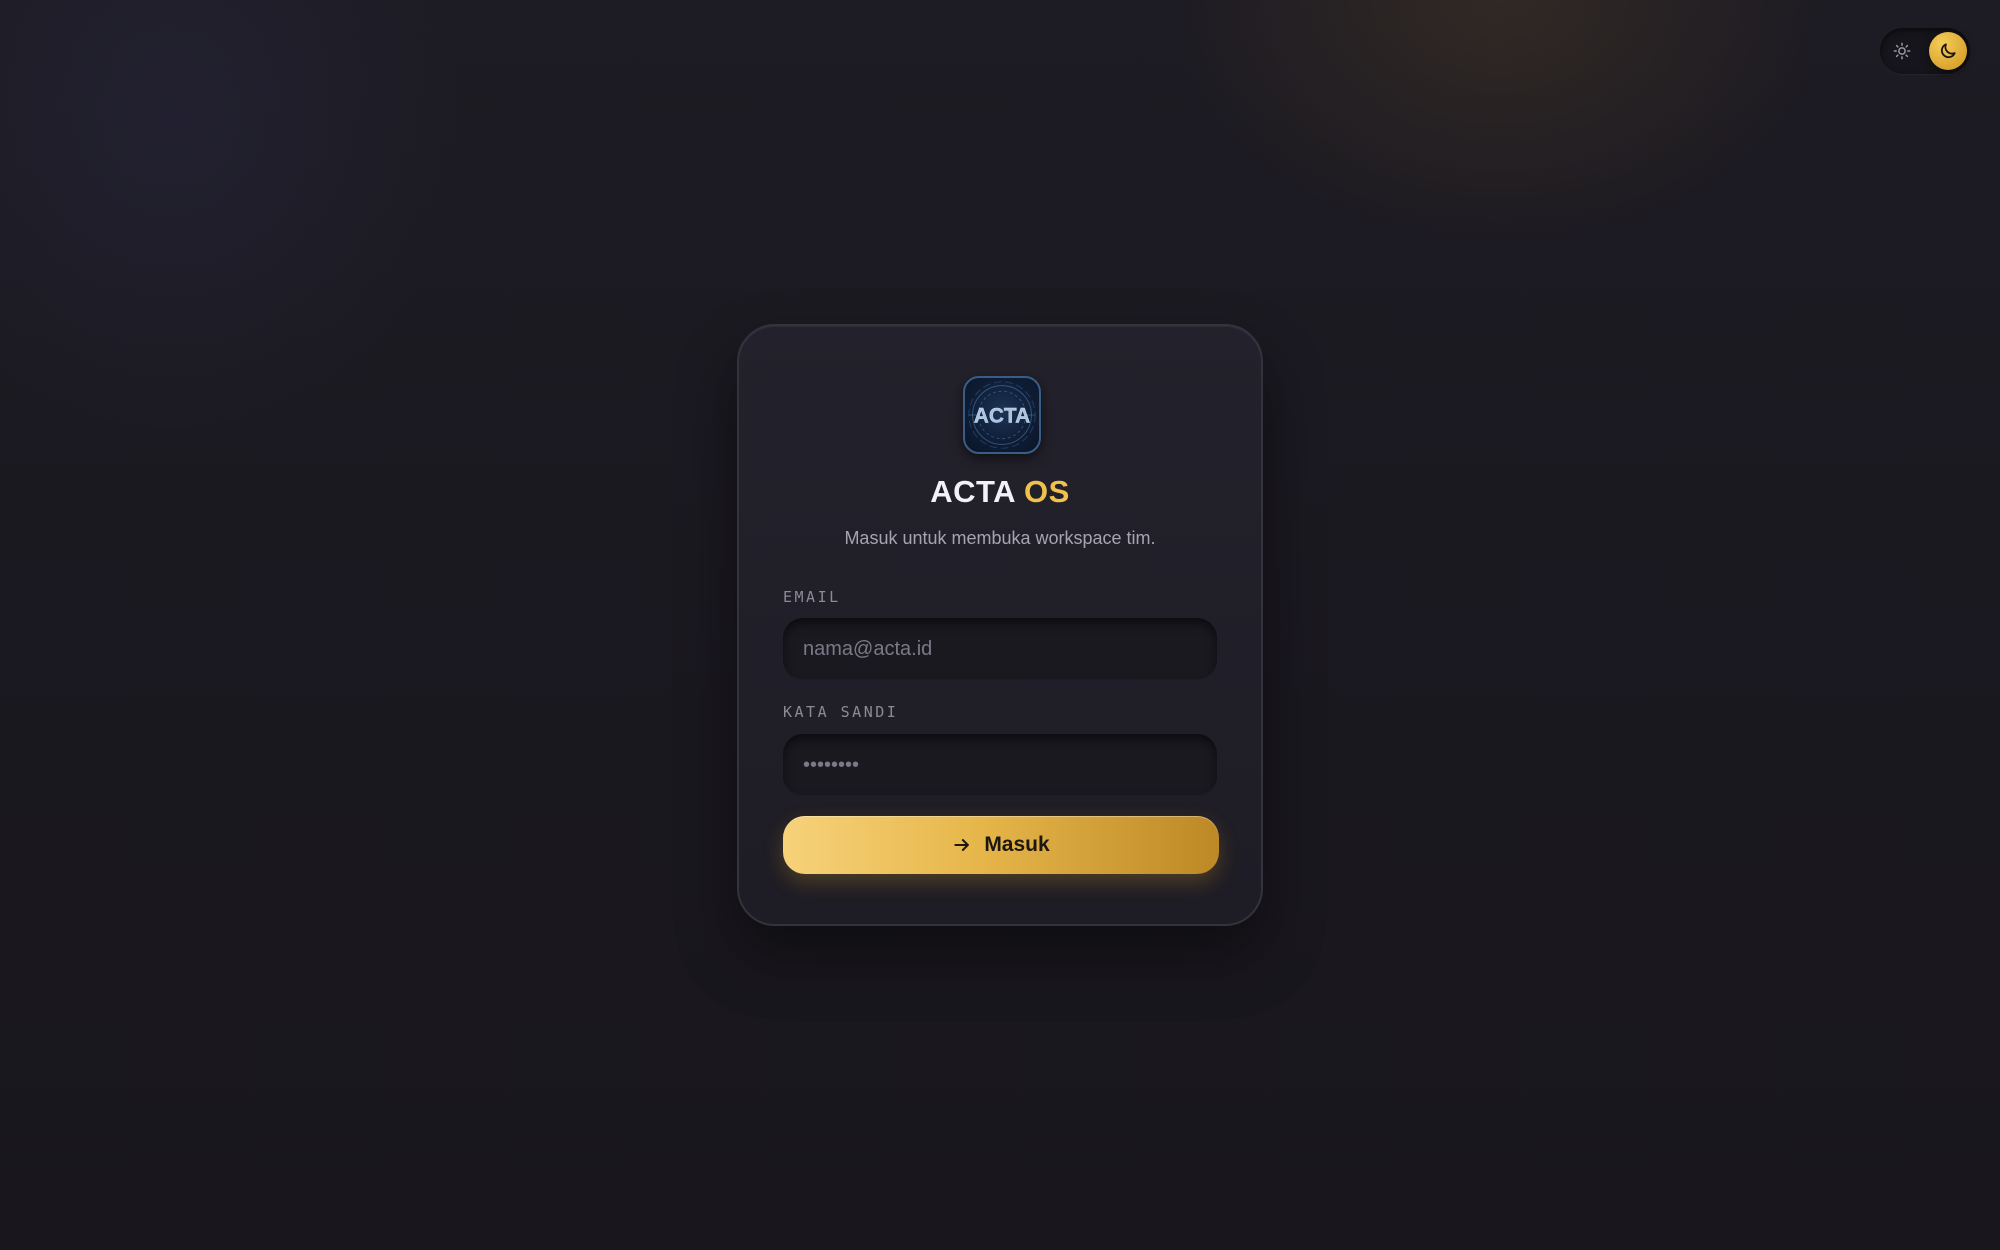 This screenshot has height=1250, width=2000. Describe the element at coordinates (841, 712) in the screenshot. I see `password-label: KATA SANDI` at that location.